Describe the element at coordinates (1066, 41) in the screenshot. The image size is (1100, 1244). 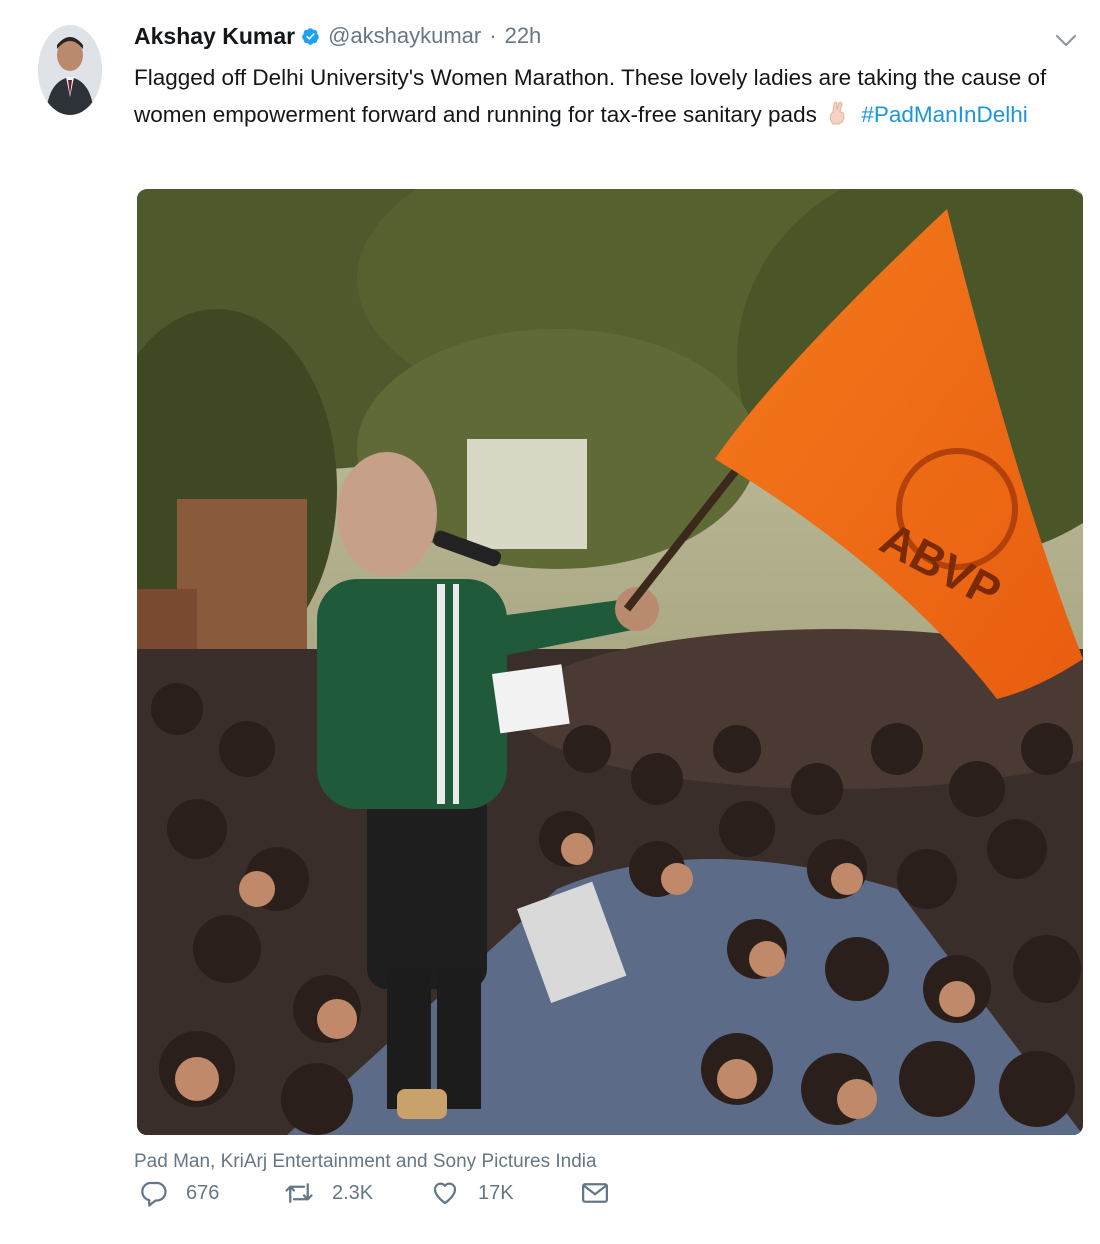
I see `chevron-down-icon` at that location.